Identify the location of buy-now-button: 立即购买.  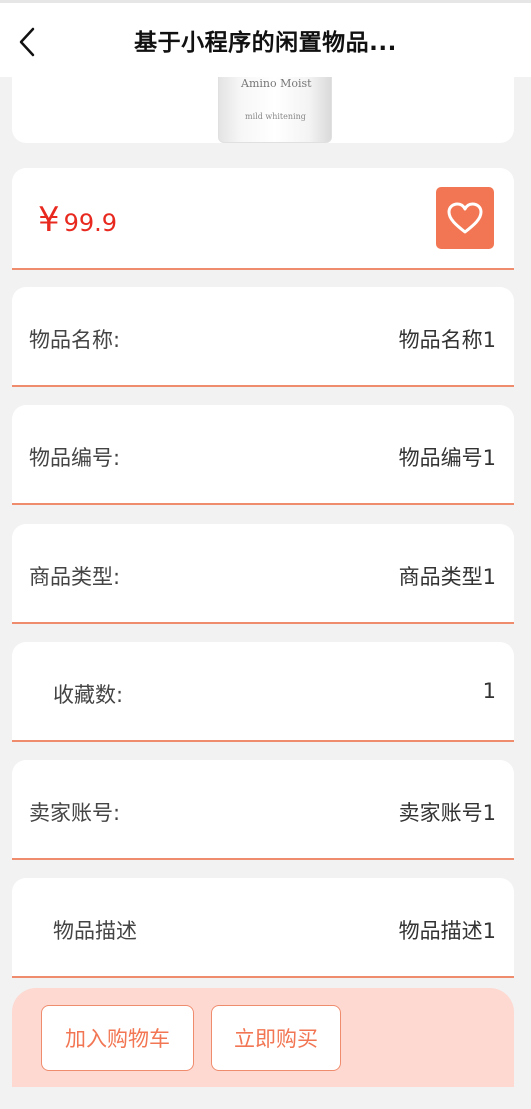
(276, 1038).